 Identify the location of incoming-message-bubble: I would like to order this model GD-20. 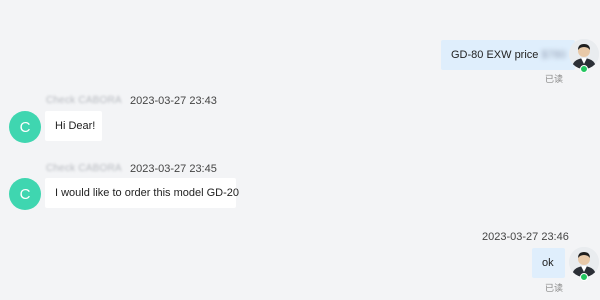
(142, 193).